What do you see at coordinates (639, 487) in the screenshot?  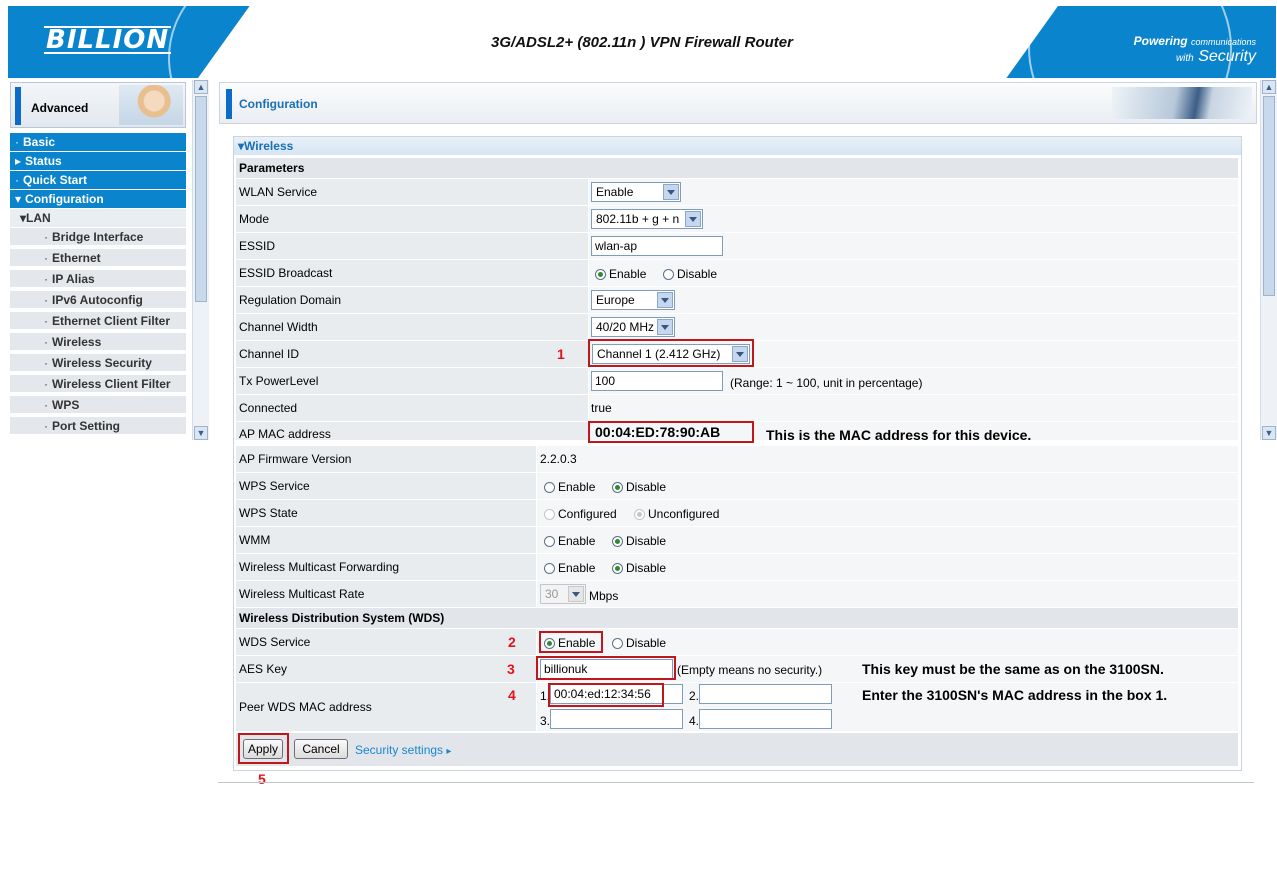 I see `wps-service-disable: Disable` at bounding box center [639, 487].